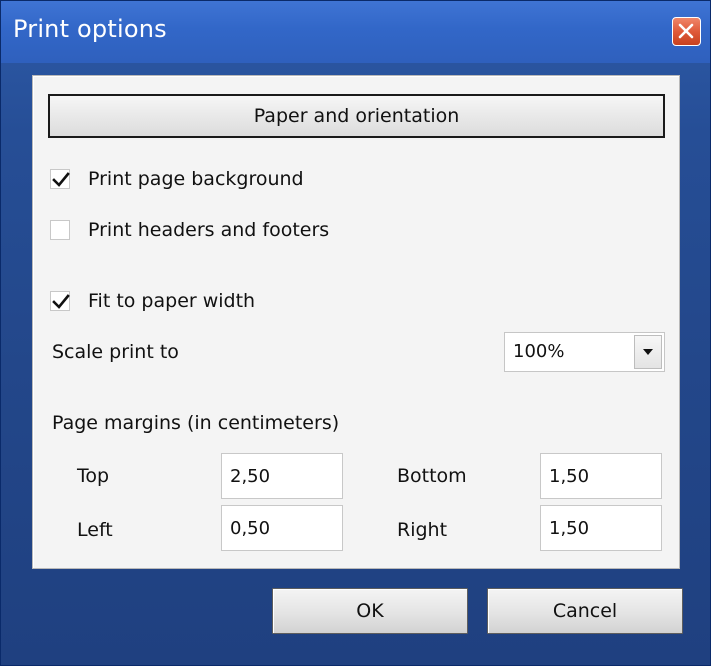 The width and height of the screenshot is (711, 666). I want to click on chevron-down-icon, so click(648, 352).